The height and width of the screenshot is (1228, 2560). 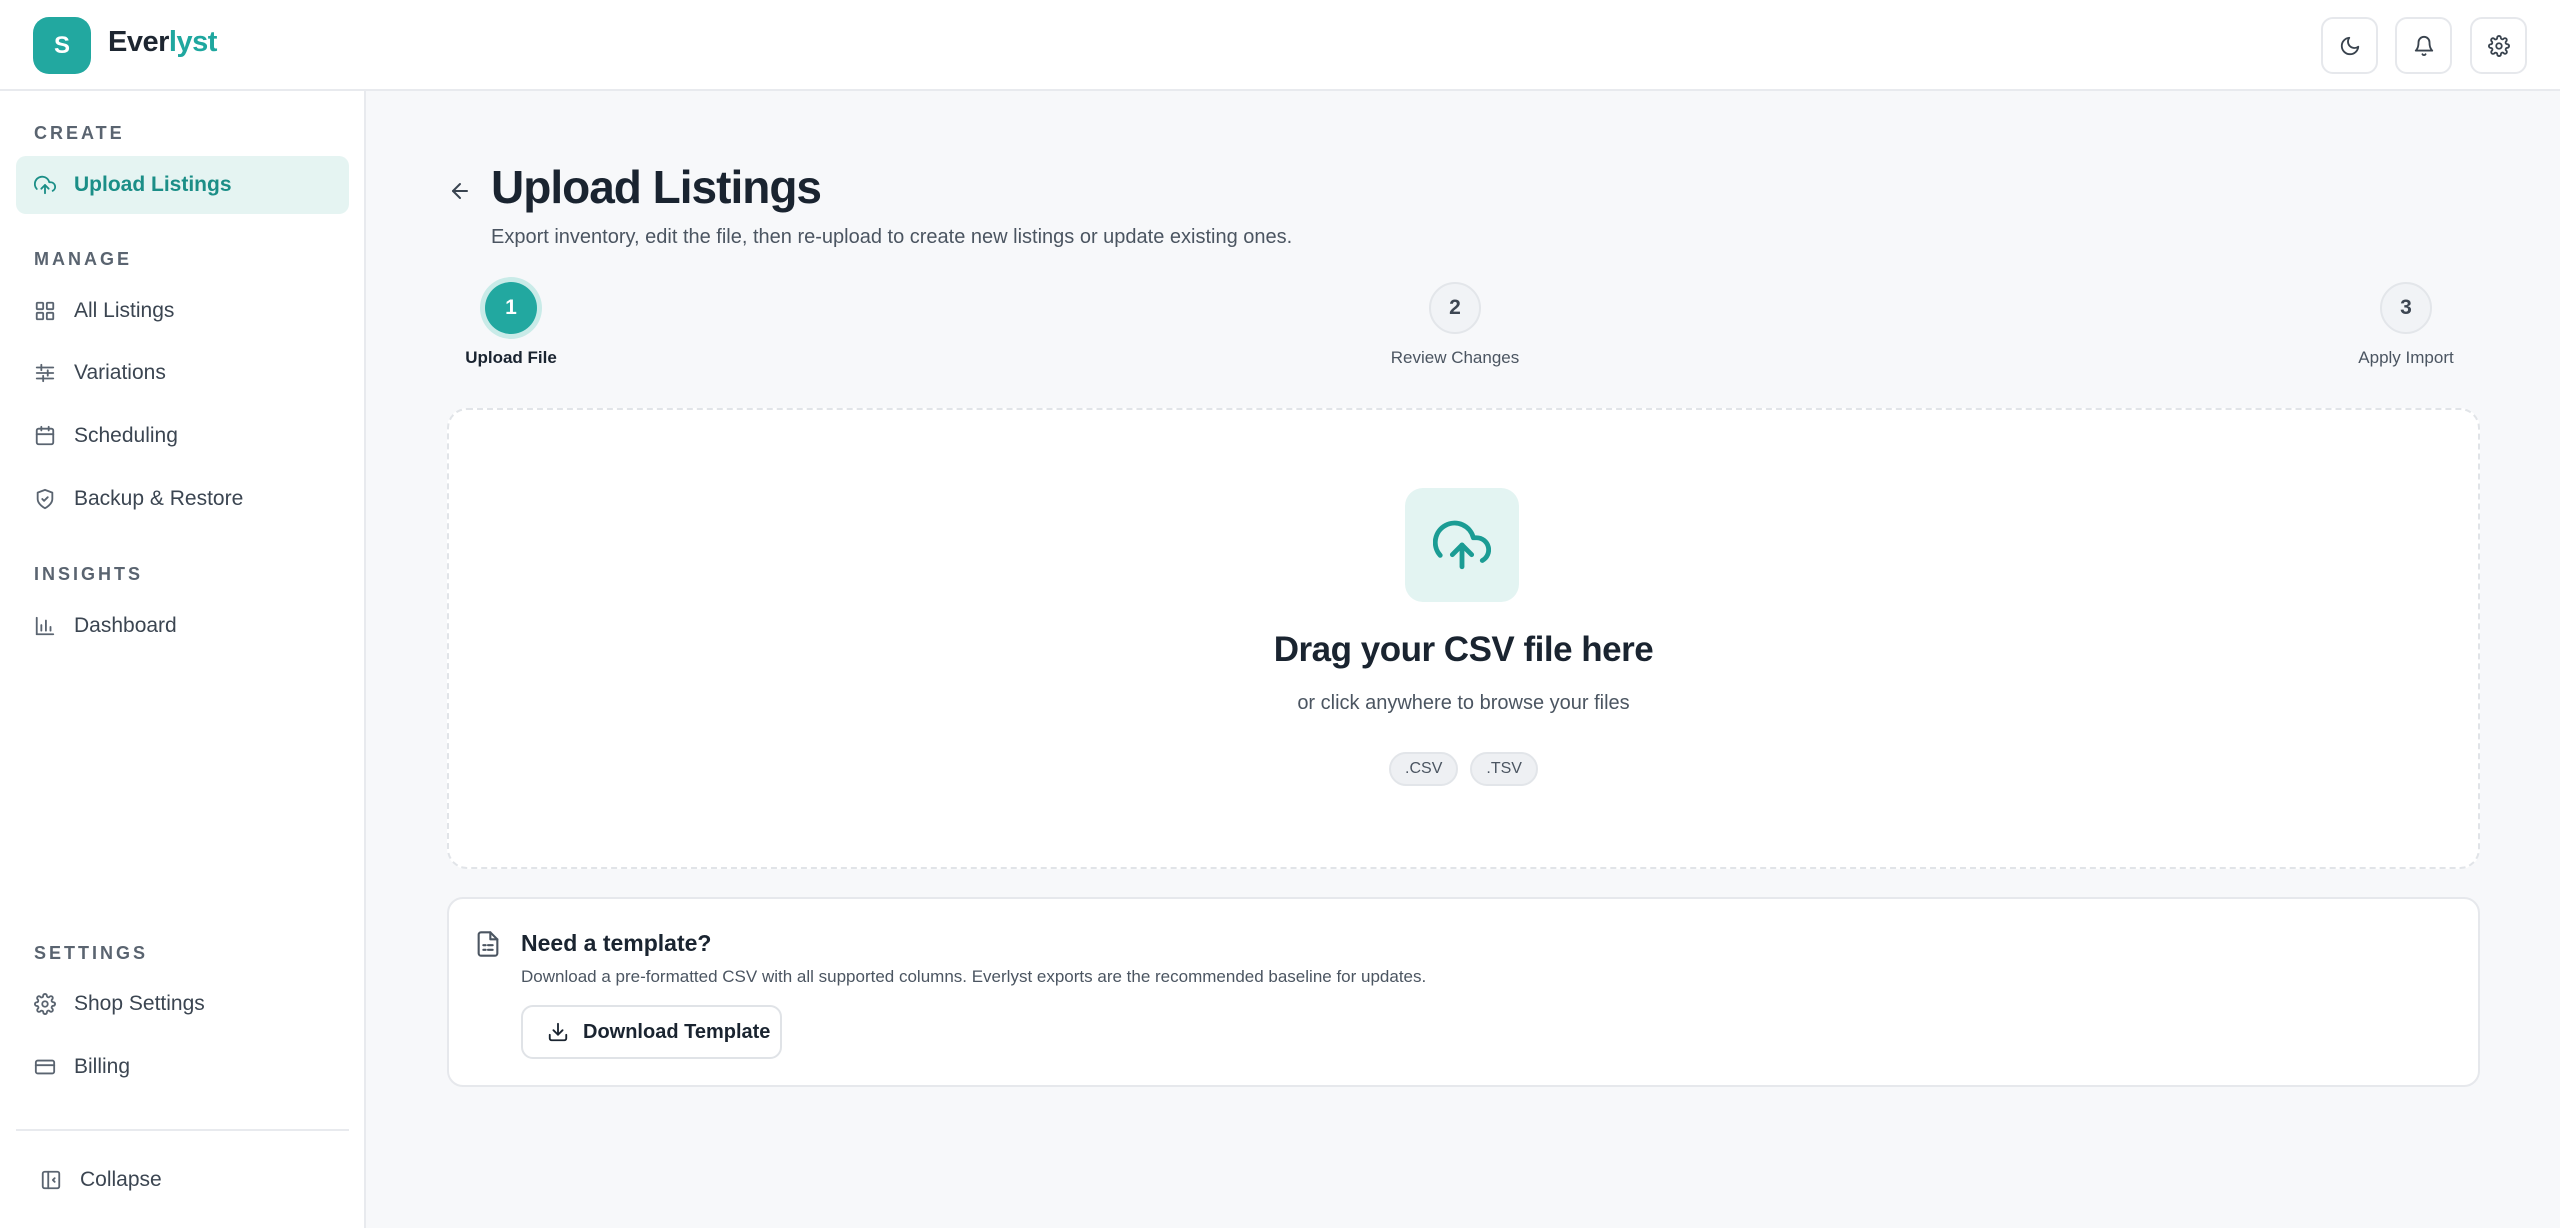 I want to click on shop-avatar: S, so click(x=62, y=45).